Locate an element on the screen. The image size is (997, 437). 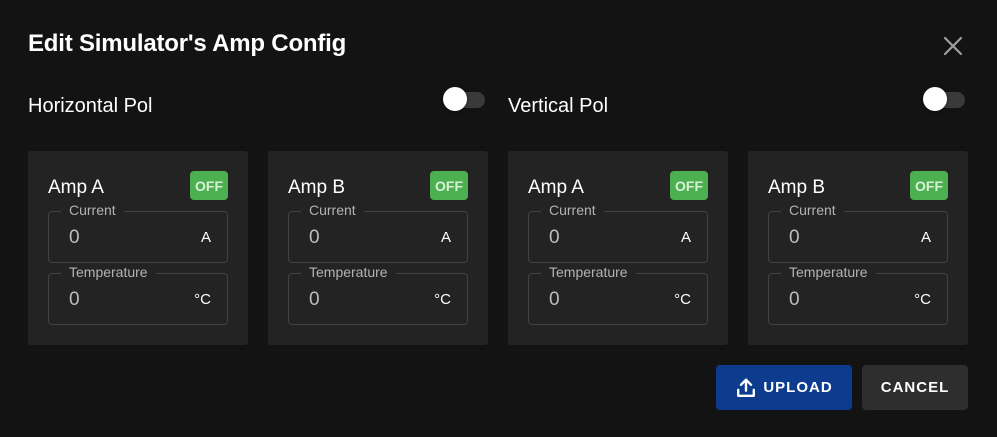
horizontal-amp-b-card: Amp B OFF Current 0 A Temperature 0 °C is located at coordinates (378, 248).